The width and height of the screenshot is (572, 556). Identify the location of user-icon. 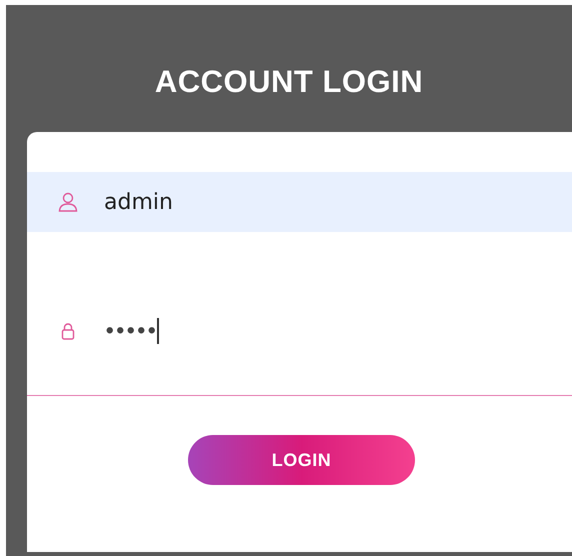
(68, 202).